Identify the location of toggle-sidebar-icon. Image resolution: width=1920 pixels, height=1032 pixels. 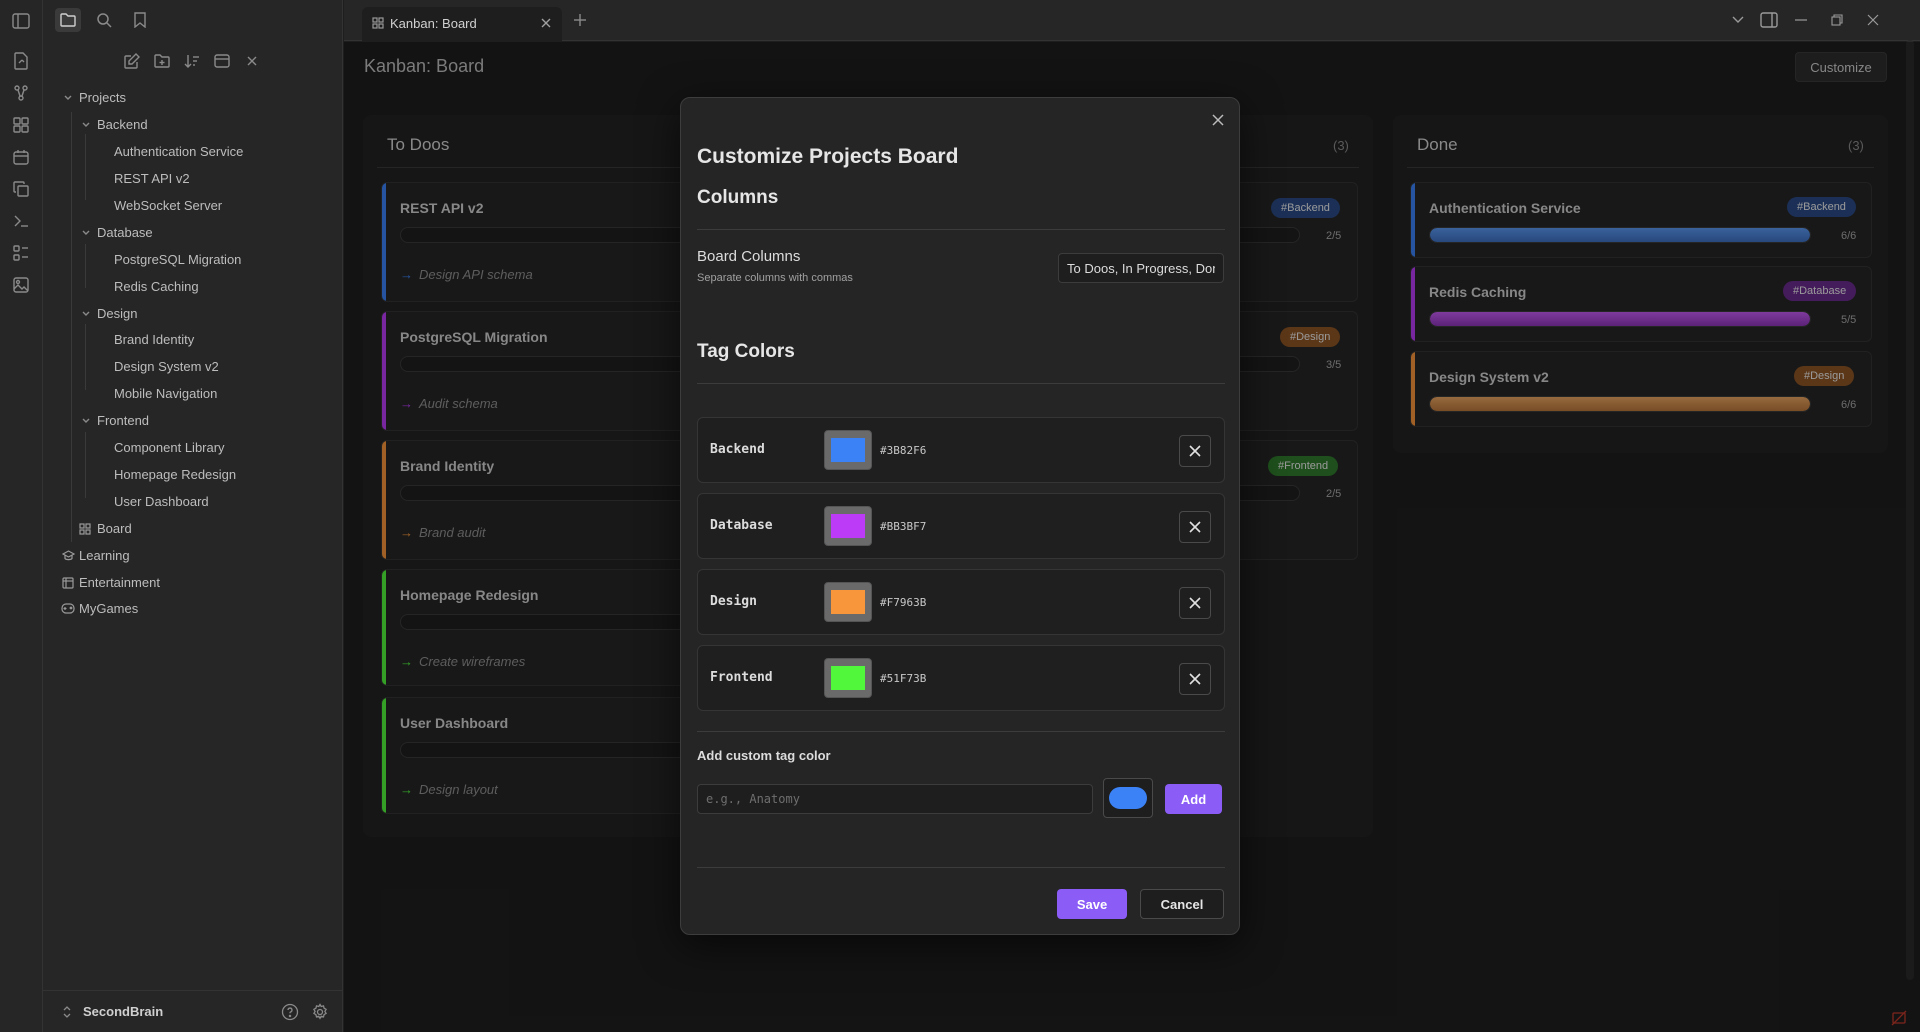
(21, 21).